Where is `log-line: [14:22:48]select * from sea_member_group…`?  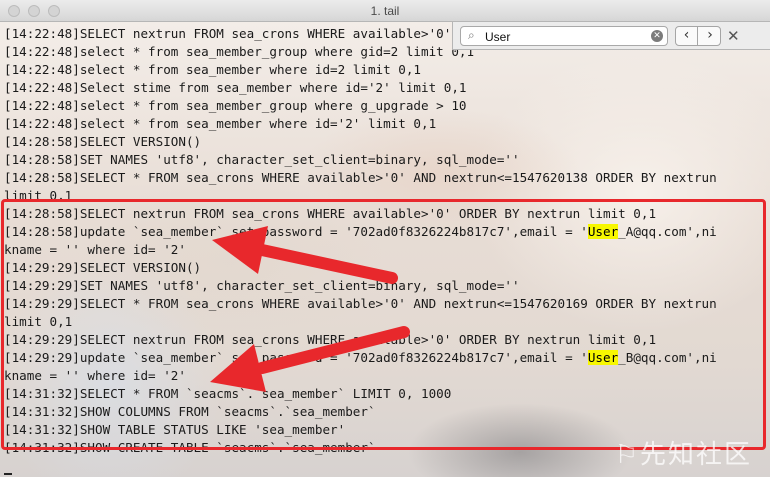 log-line: [14:22:48]select * from sea_member_group… is located at coordinates (235, 105).